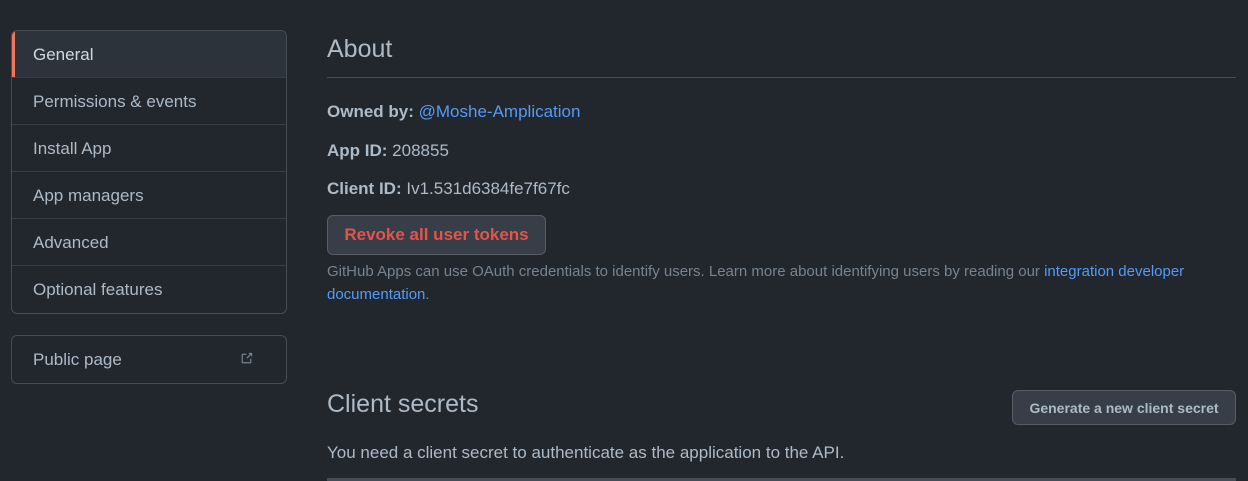  I want to click on client-id-label: Client ID:, so click(364, 188).